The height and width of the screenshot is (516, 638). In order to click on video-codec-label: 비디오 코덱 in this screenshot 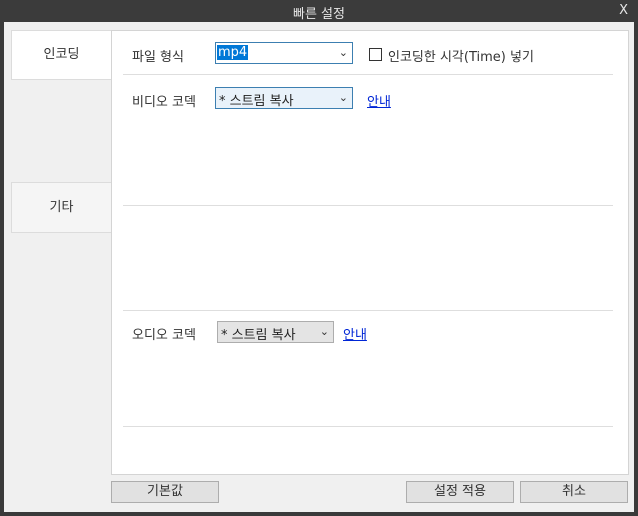, I will do `click(164, 102)`.